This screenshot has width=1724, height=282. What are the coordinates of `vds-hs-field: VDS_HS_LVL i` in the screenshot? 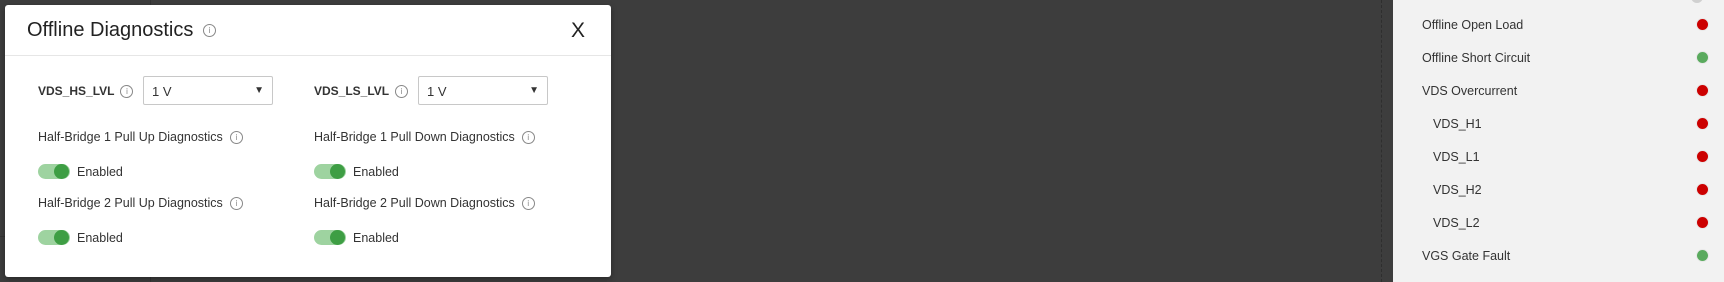 It's located at (86, 91).